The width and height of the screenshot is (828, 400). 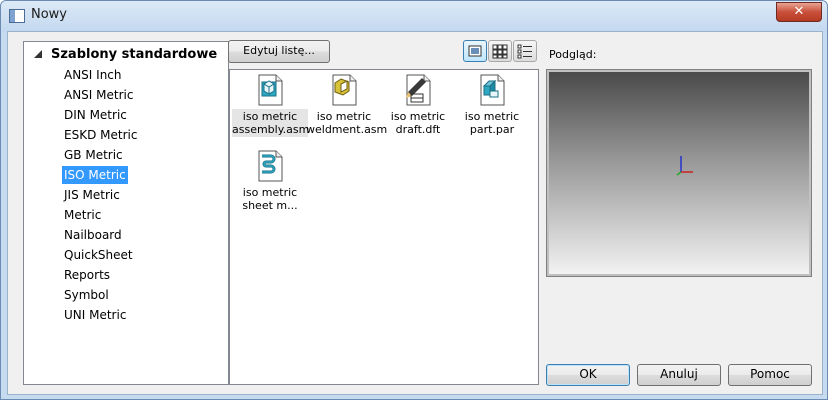 I want to click on file-item-weldment: iso metric weldment.asm, so click(x=346, y=105).